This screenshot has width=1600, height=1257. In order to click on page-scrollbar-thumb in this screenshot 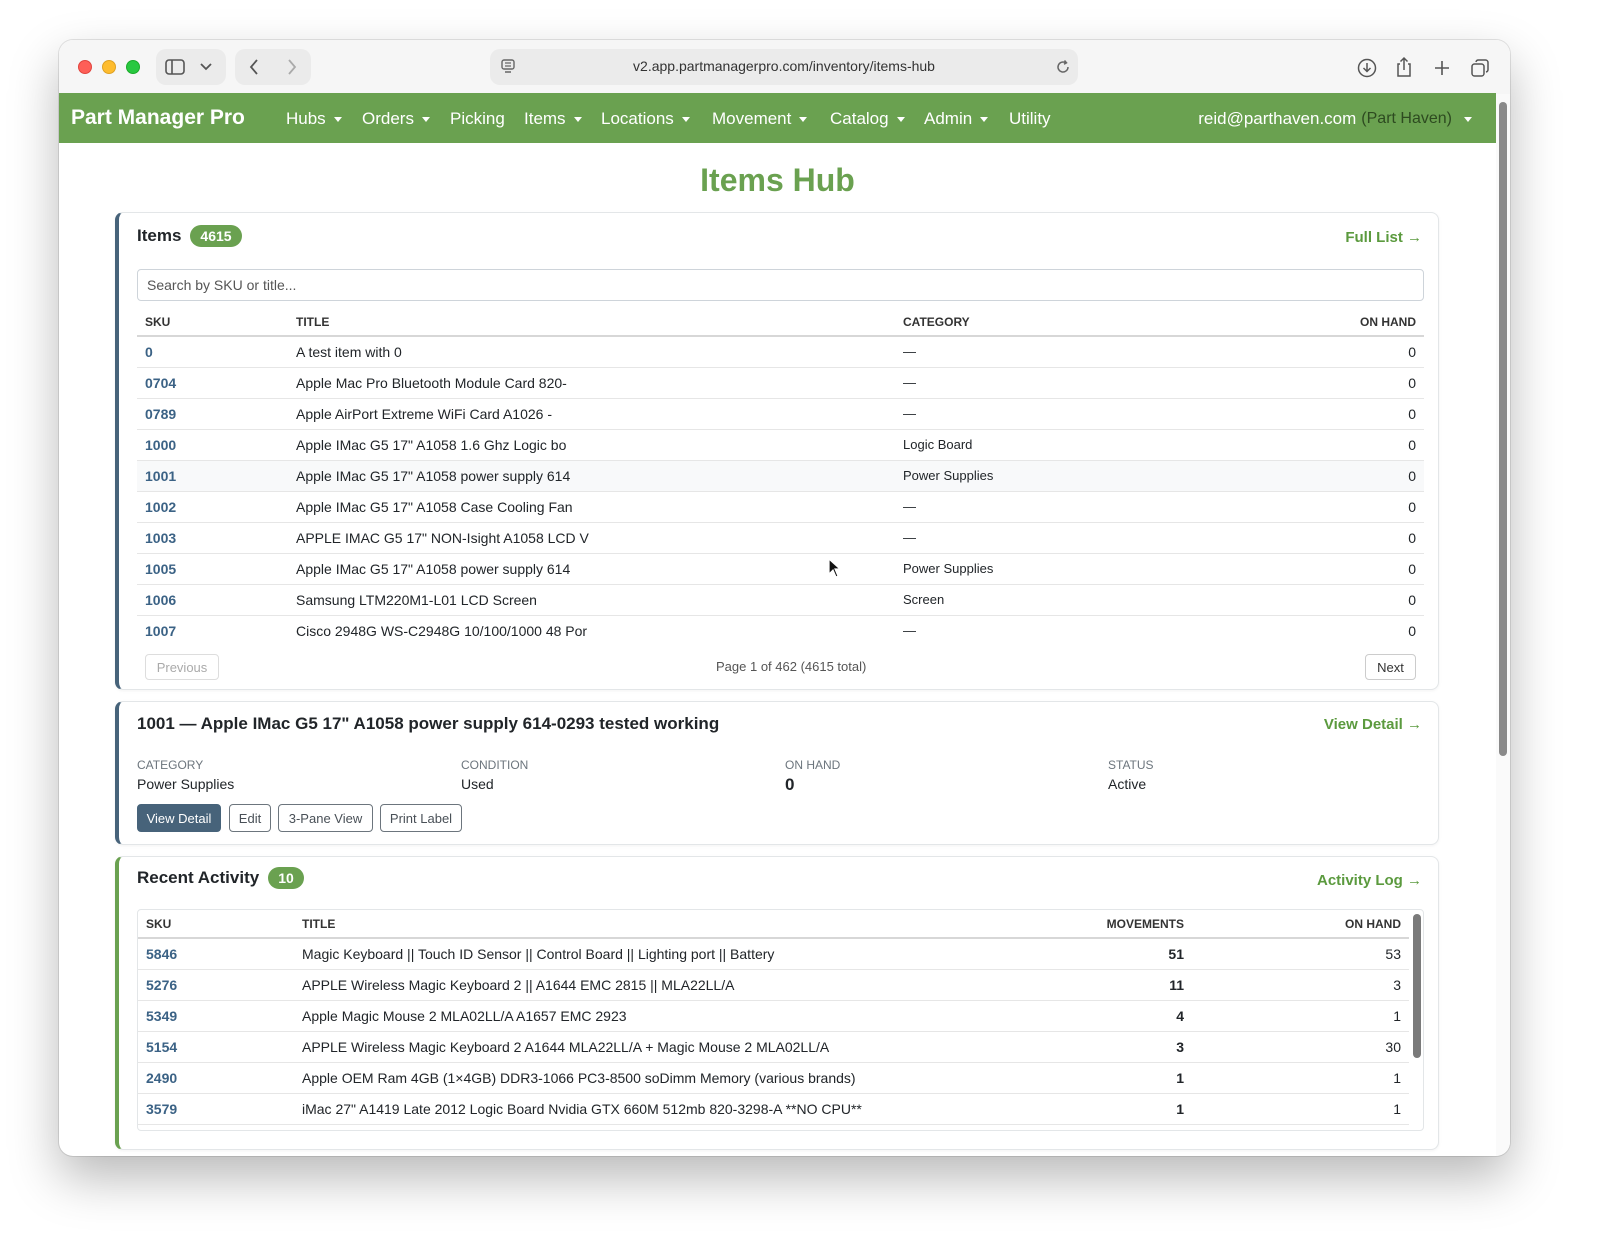, I will do `click(1503, 429)`.